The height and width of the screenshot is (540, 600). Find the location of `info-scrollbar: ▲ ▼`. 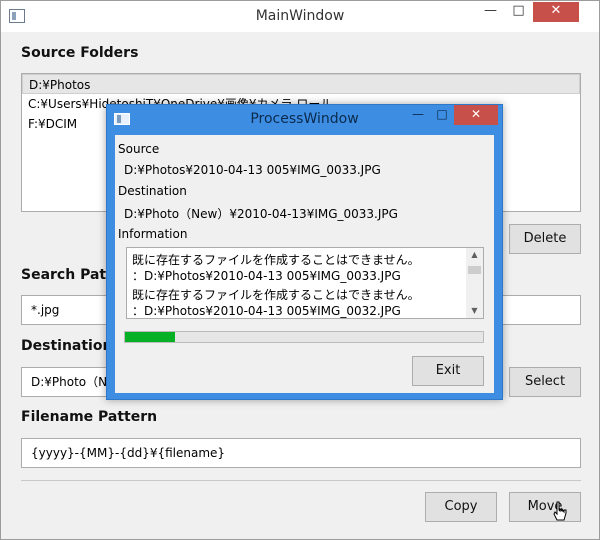

info-scrollbar: ▲ ▼ is located at coordinates (474, 283).